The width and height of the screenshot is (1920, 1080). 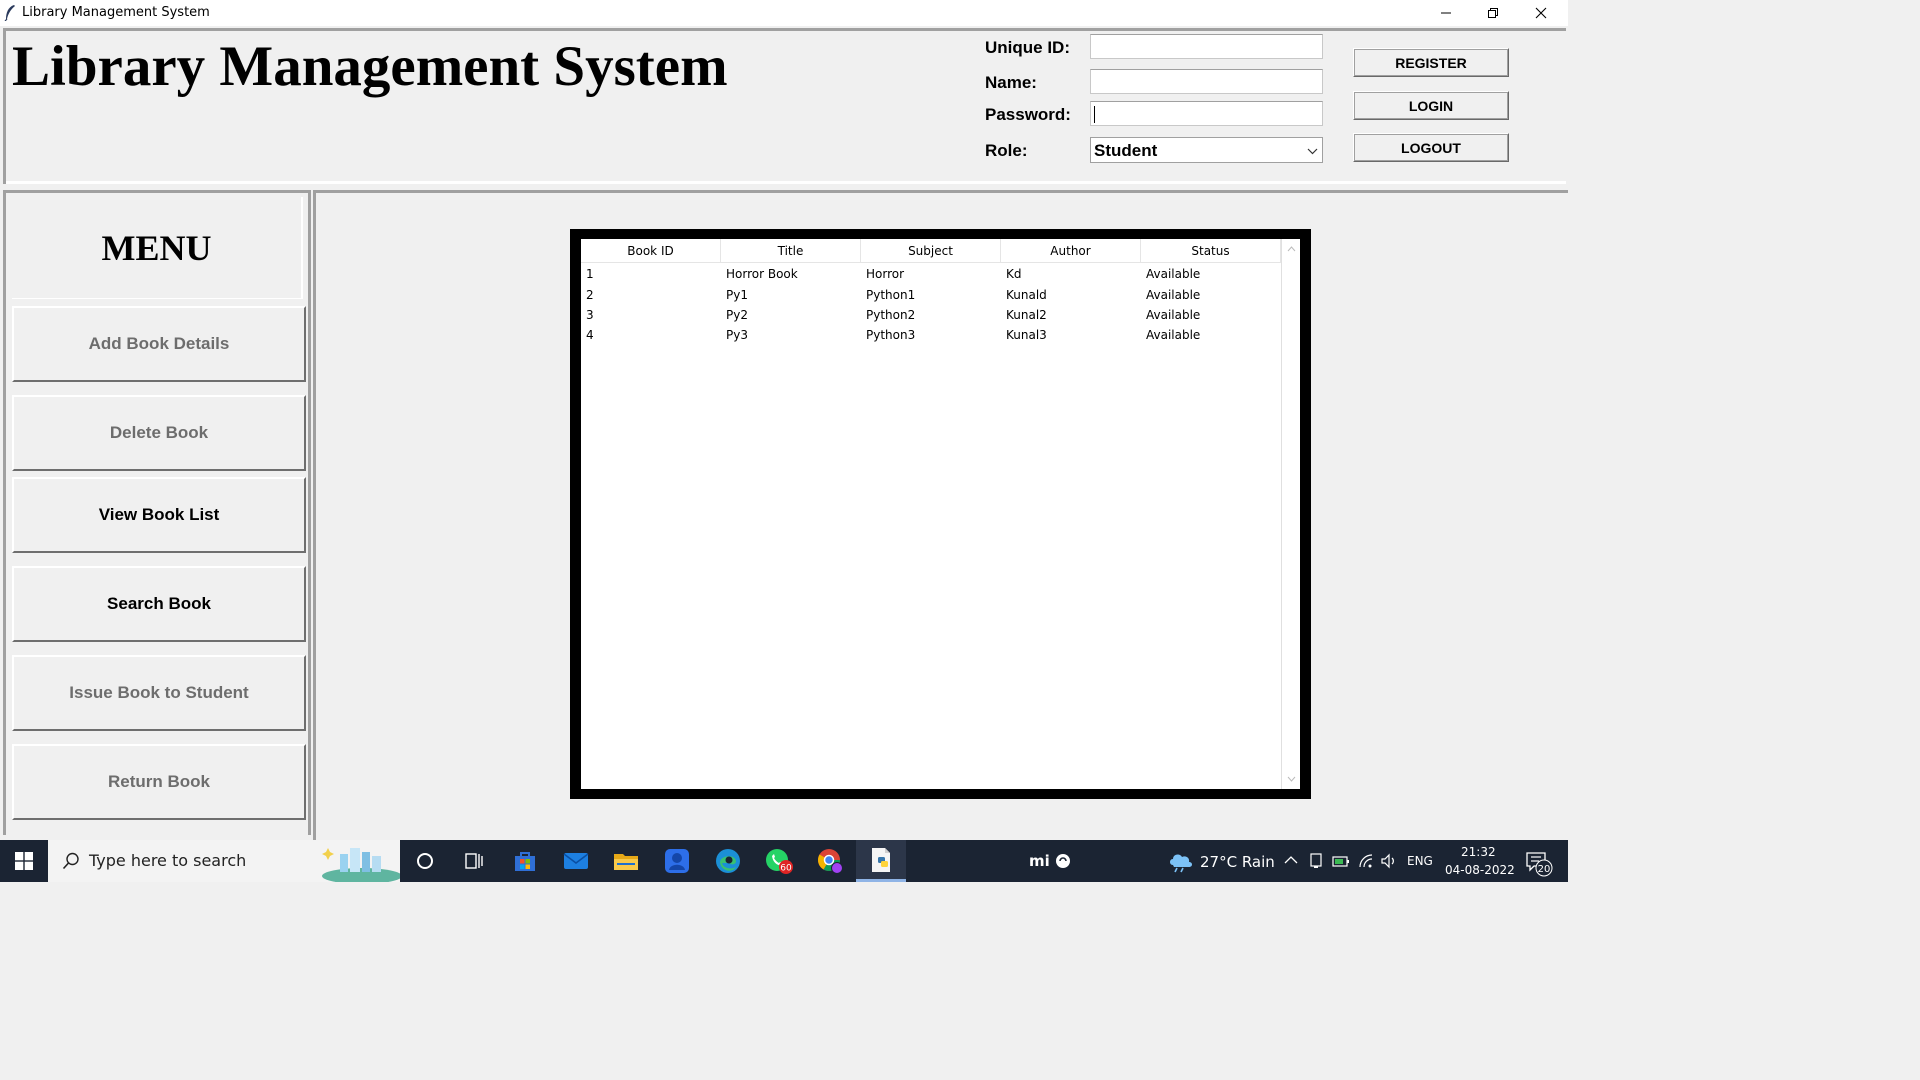 I want to click on cortana-circle-icon, so click(x=425, y=861).